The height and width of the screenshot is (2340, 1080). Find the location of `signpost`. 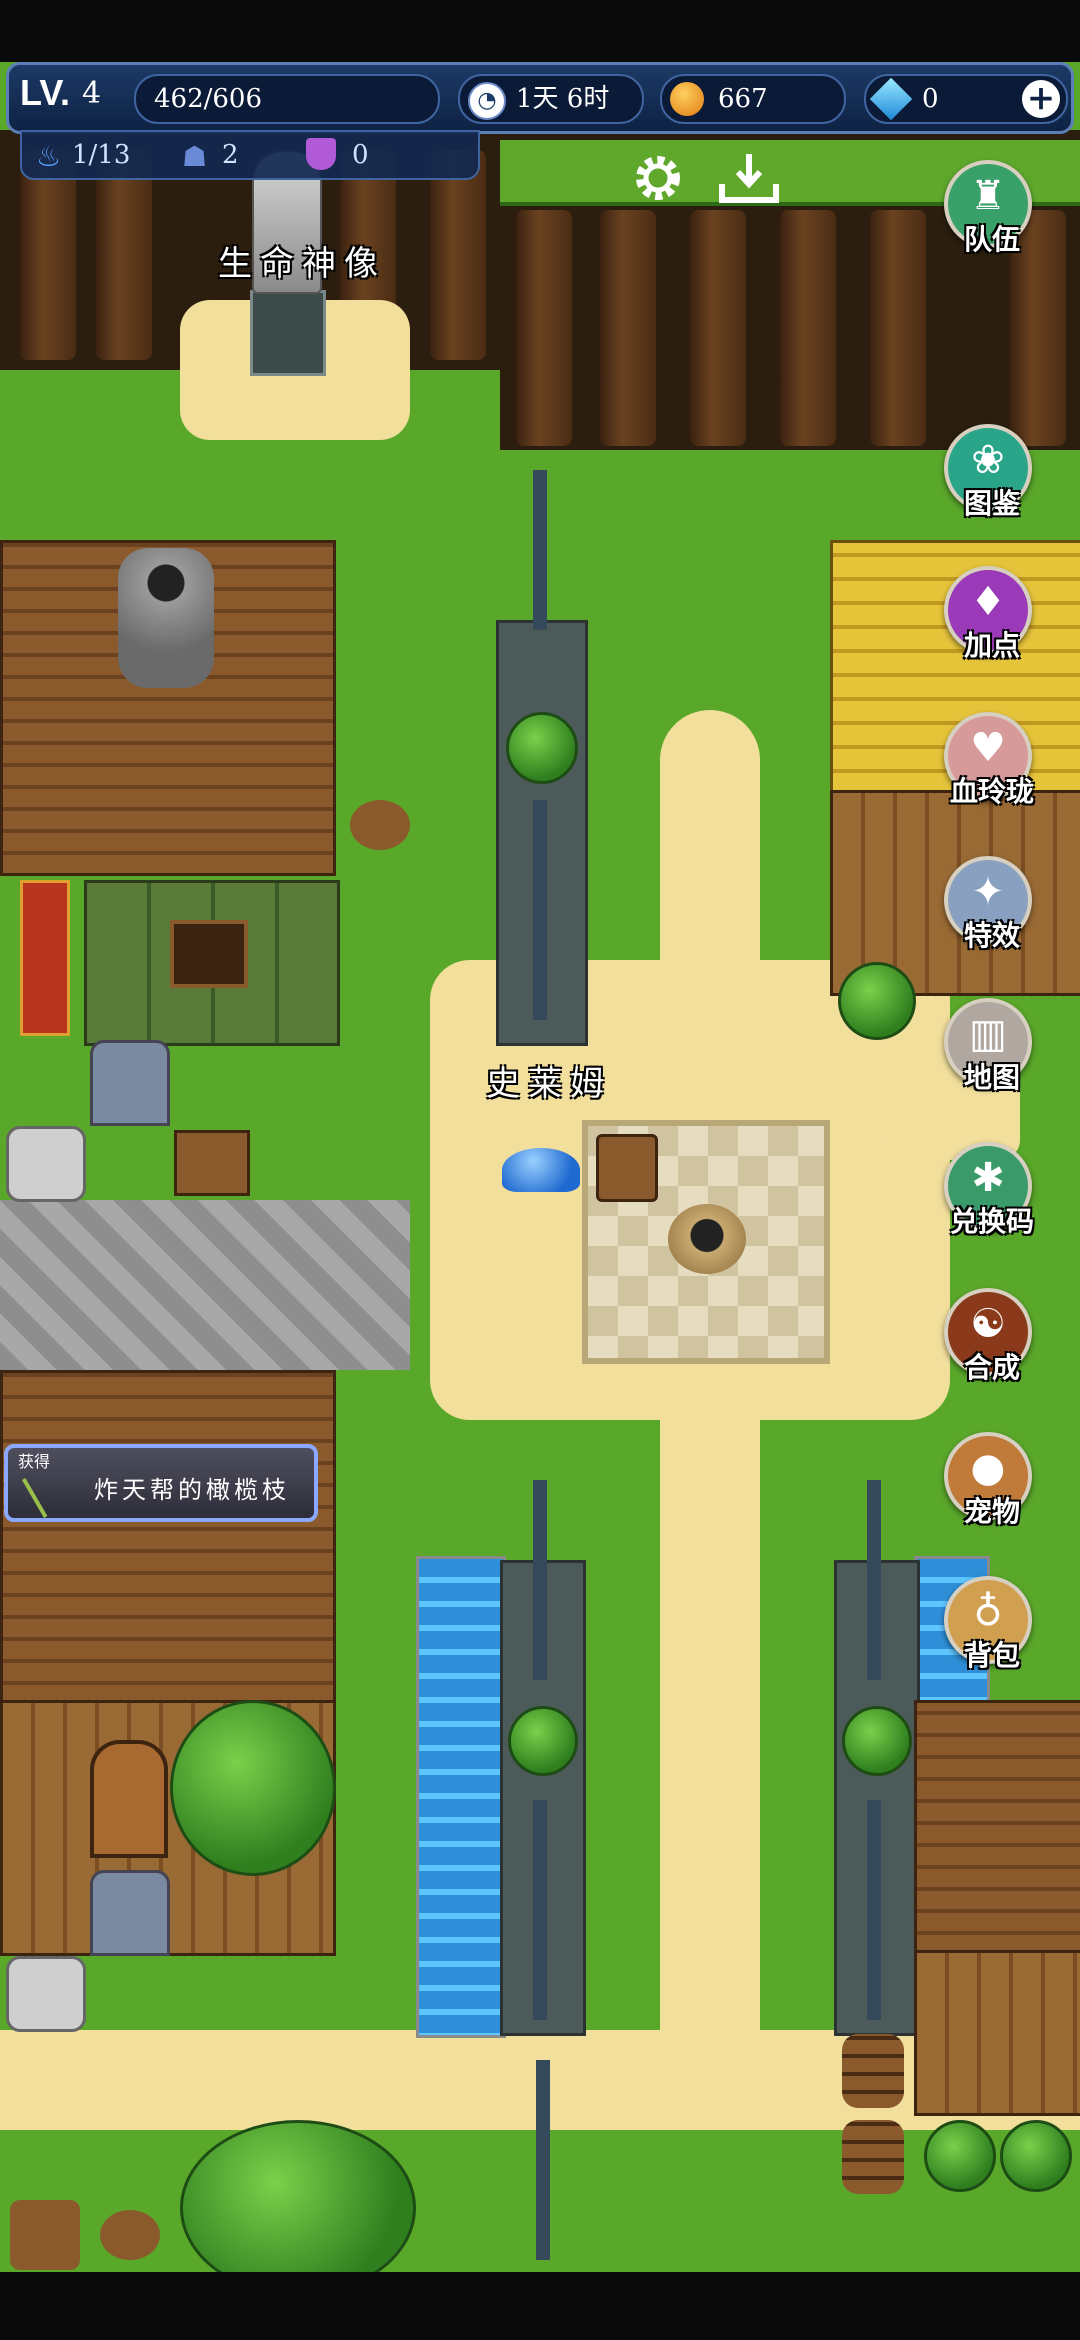

signpost is located at coordinates (212, 1163).